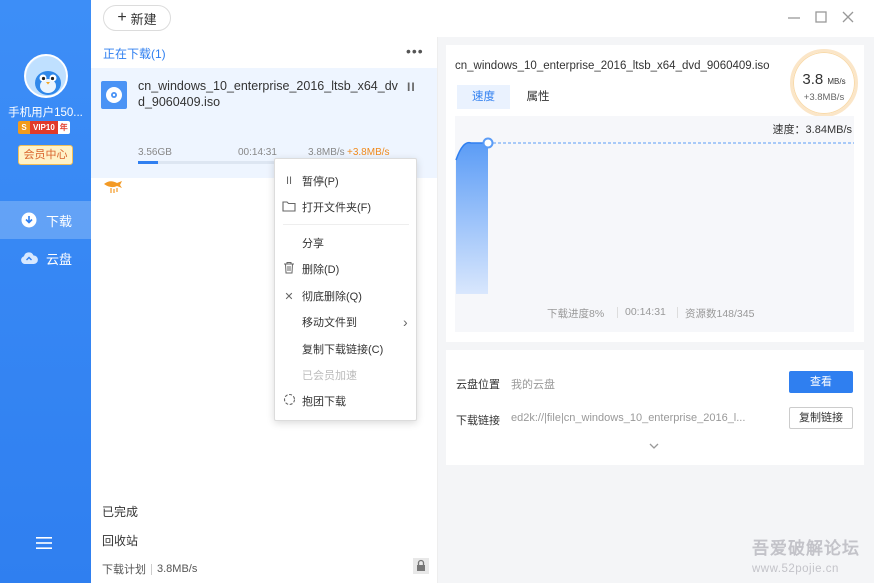 This screenshot has height=583, width=874. Describe the element at coordinates (289, 207) in the screenshot. I see `folder-icon` at that location.